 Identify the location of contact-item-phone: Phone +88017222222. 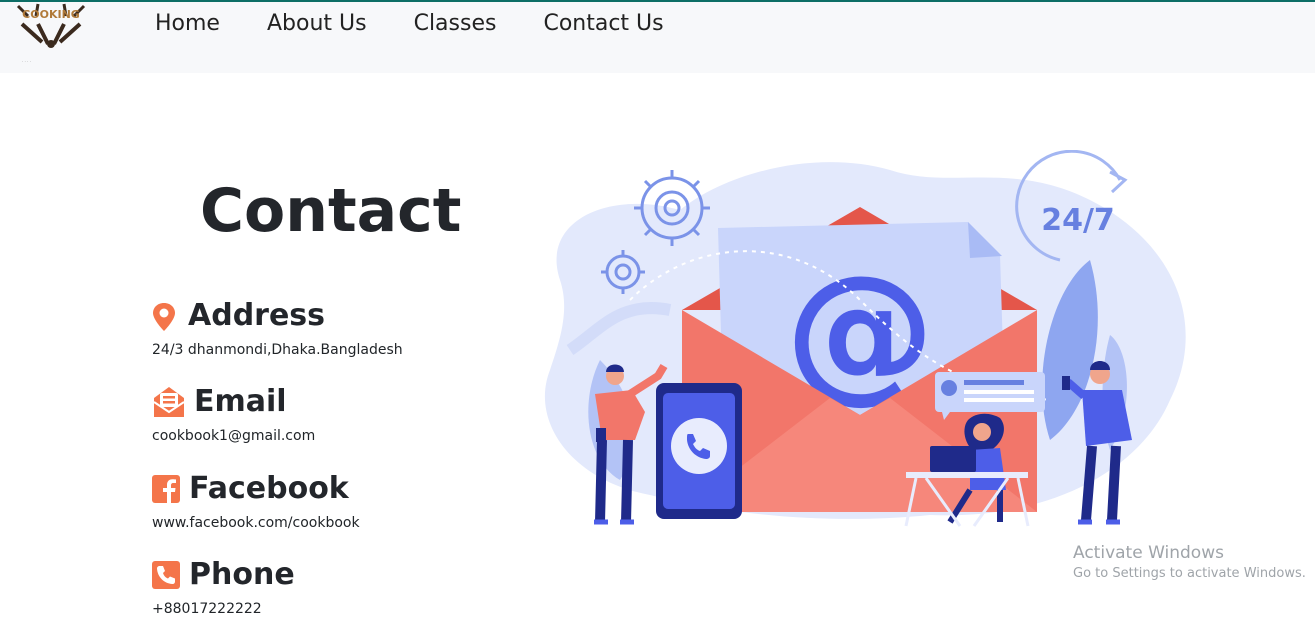
(223, 587).